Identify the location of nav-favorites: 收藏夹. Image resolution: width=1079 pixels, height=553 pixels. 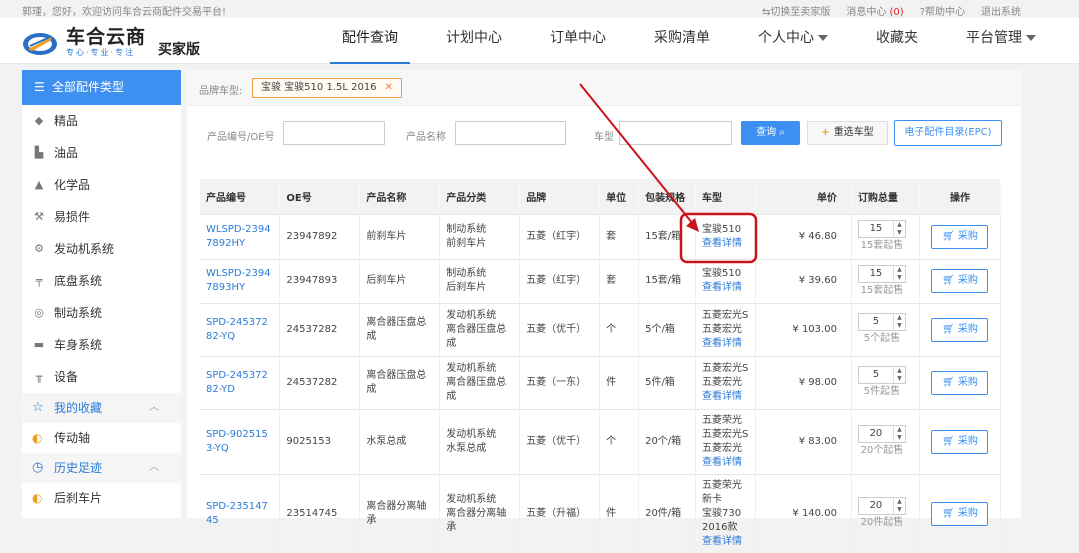
(897, 41).